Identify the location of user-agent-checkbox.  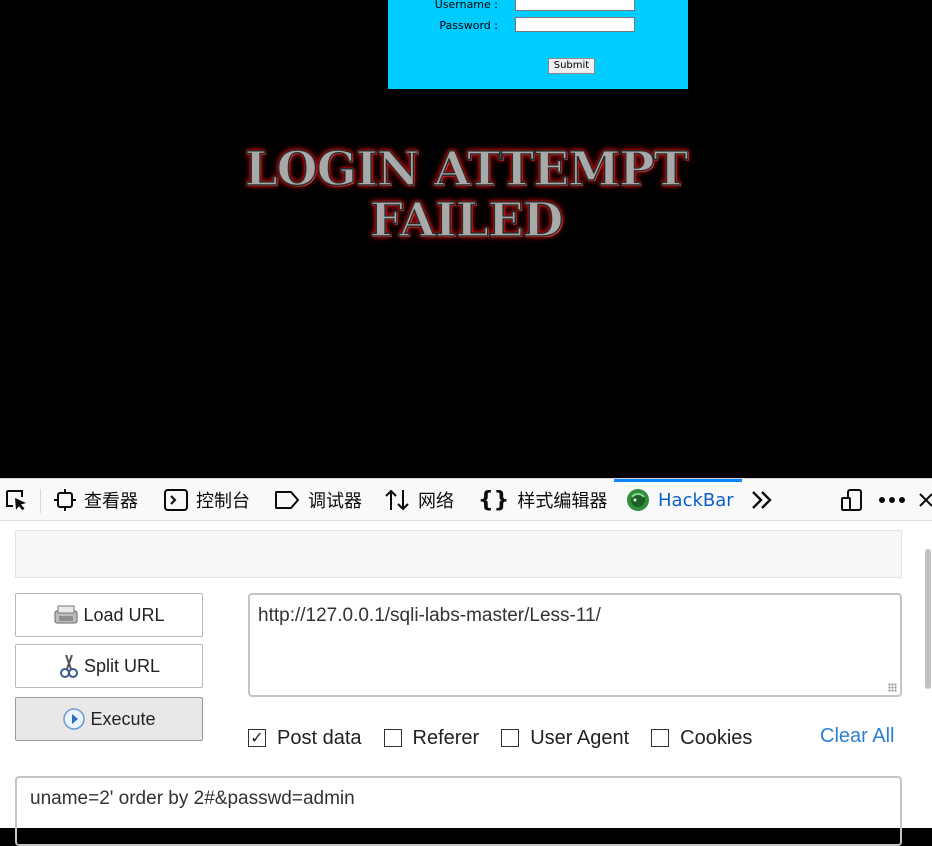
(510, 738).